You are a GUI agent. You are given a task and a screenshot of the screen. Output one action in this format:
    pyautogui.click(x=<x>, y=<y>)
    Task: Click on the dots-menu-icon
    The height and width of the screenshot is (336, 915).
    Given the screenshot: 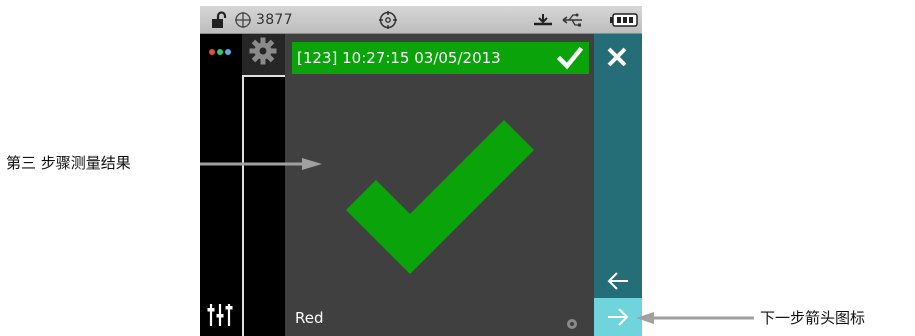 What is the action you would take?
    pyautogui.click(x=222, y=52)
    